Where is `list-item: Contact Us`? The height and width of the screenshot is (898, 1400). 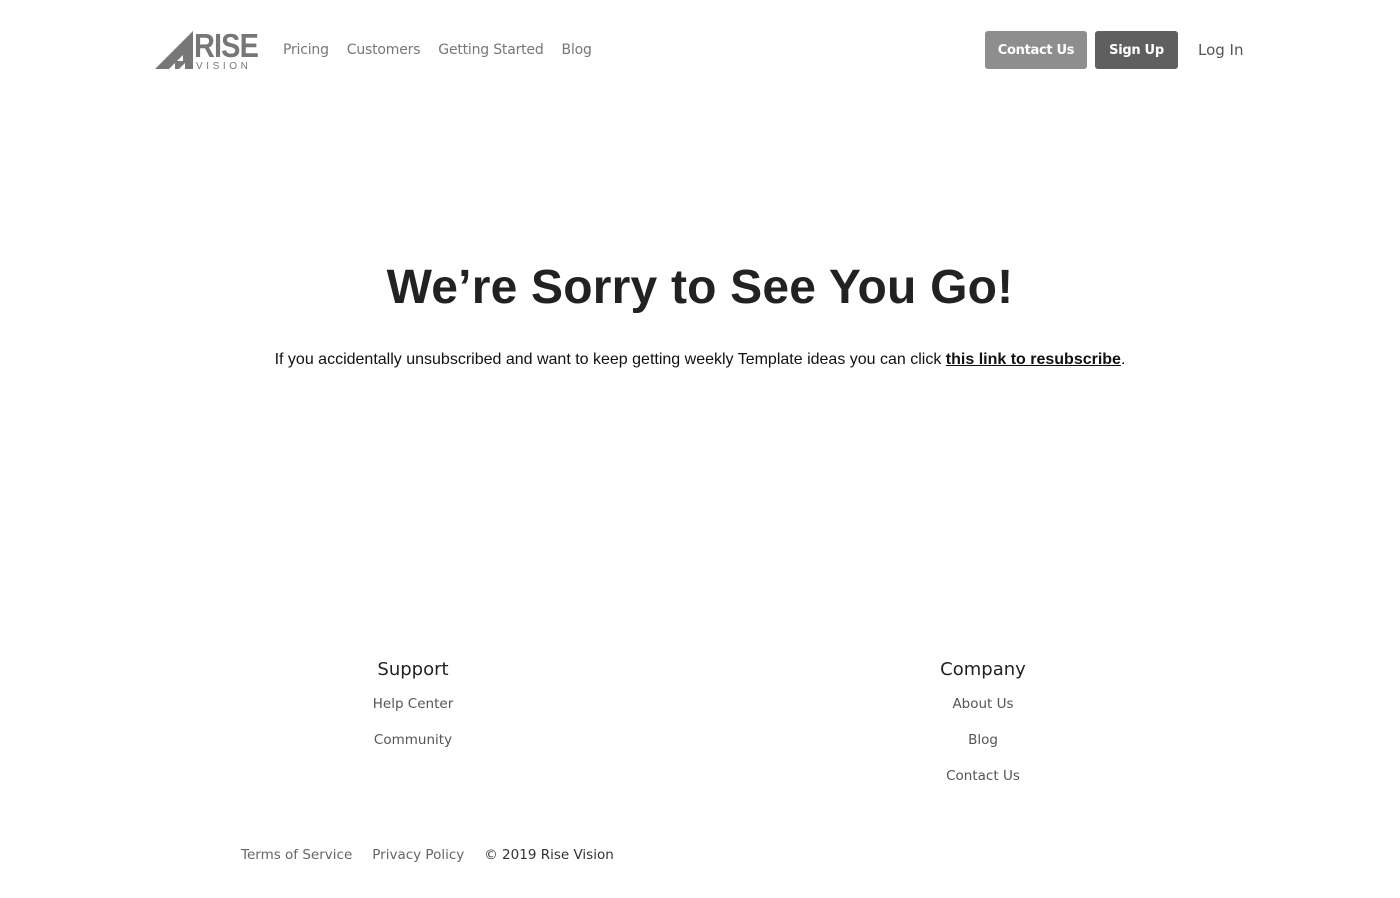
list-item: Contact Us is located at coordinates (983, 784).